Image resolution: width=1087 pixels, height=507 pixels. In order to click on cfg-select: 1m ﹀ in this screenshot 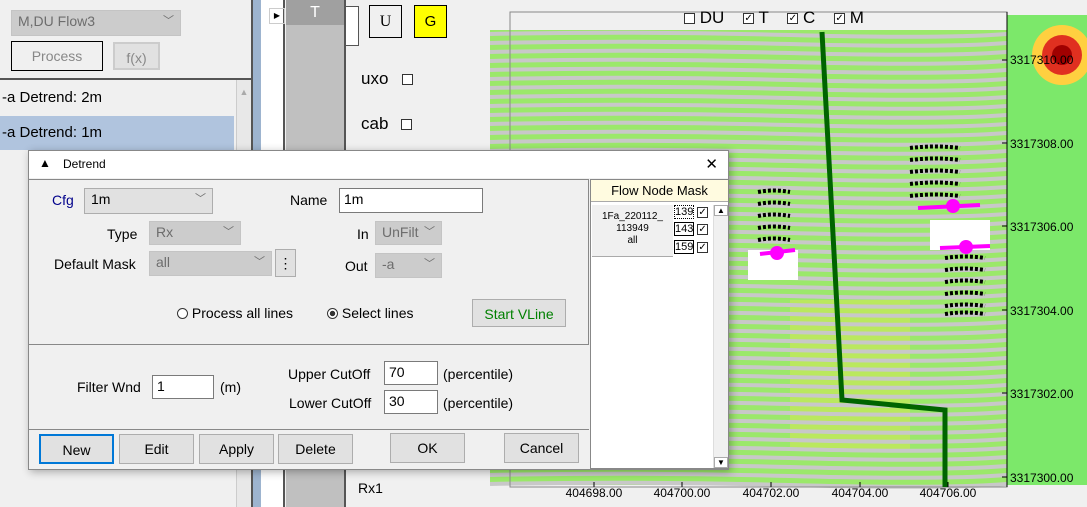, I will do `click(148, 201)`.